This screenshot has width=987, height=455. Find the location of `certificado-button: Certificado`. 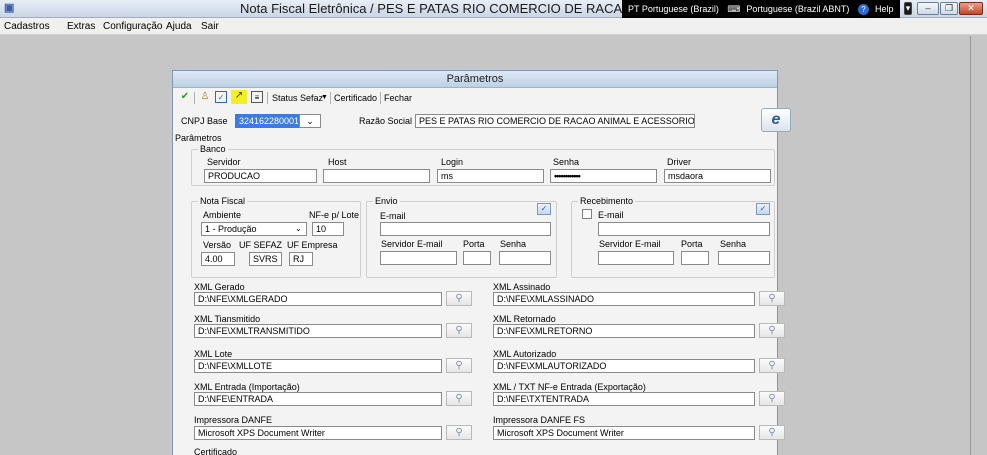

certificado-button: Certificado is located at coordinates (355, 98).